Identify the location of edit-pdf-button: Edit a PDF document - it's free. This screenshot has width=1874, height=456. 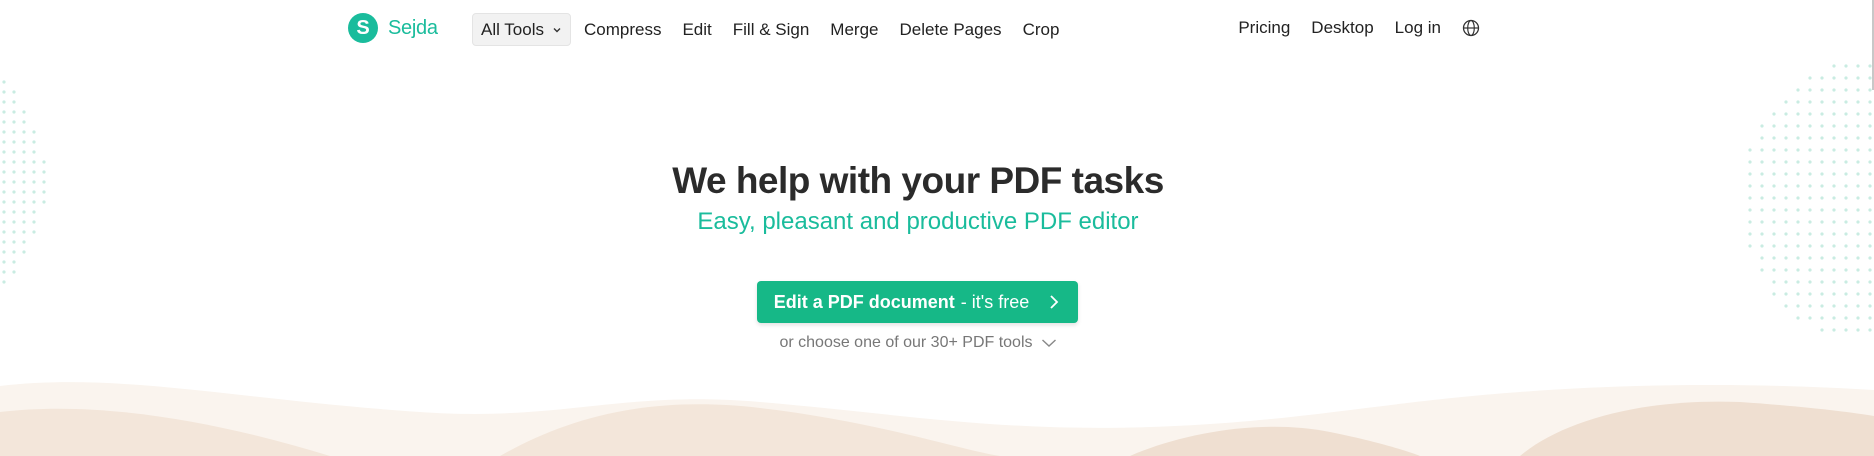
(917, 302).